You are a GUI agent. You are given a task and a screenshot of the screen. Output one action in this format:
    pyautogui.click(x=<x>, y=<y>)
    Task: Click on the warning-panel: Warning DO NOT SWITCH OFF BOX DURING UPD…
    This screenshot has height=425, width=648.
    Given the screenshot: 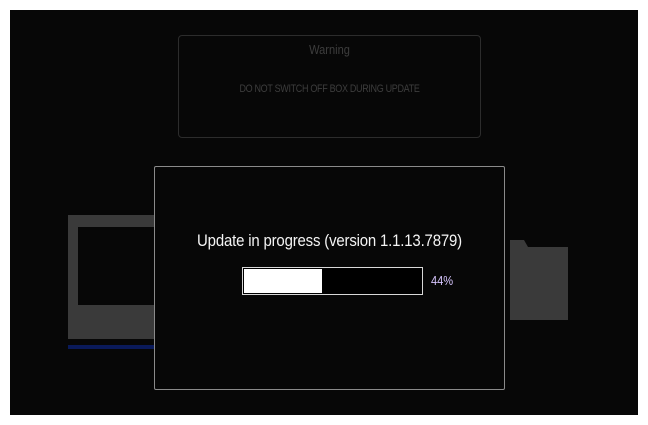 What is the action you would take?
    pyautogui.click(x=329, y=86)
    